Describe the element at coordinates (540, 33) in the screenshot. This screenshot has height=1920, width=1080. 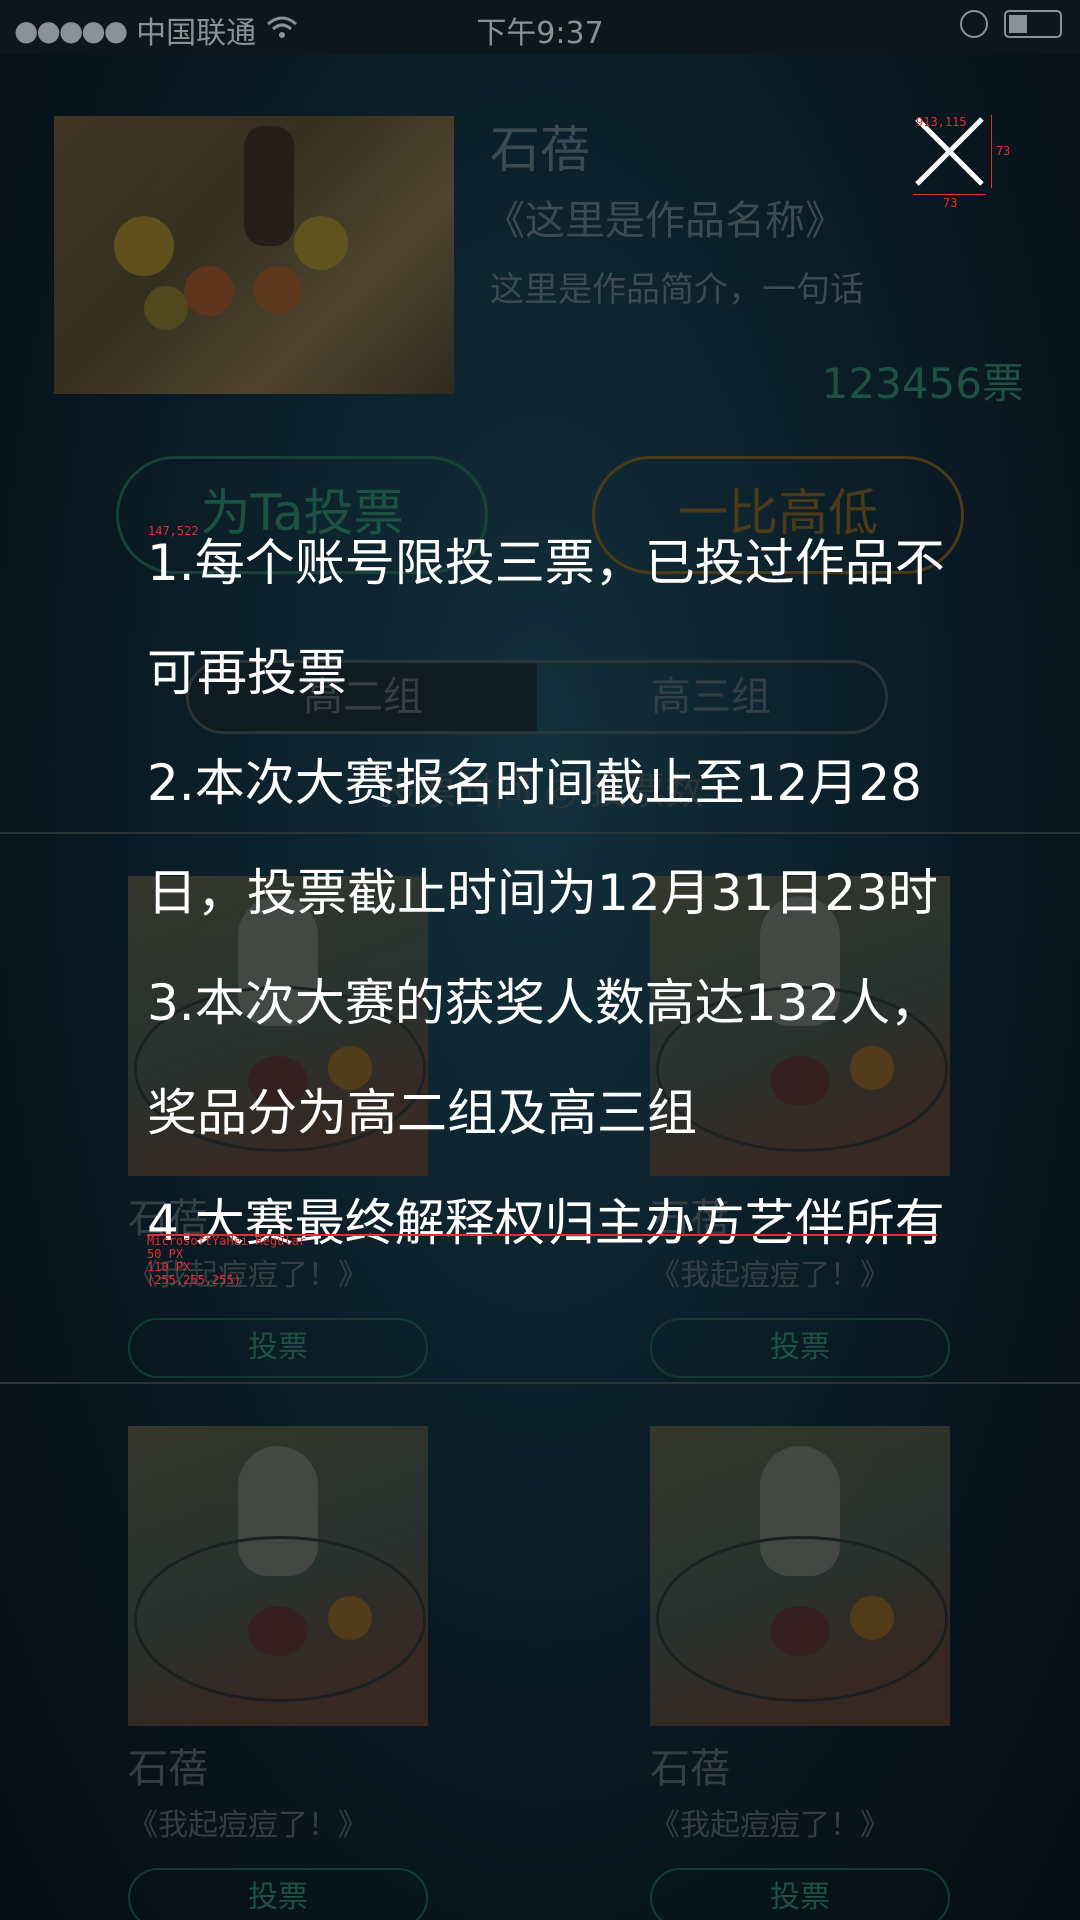
I see `status-time: 下午9:37` at that location.